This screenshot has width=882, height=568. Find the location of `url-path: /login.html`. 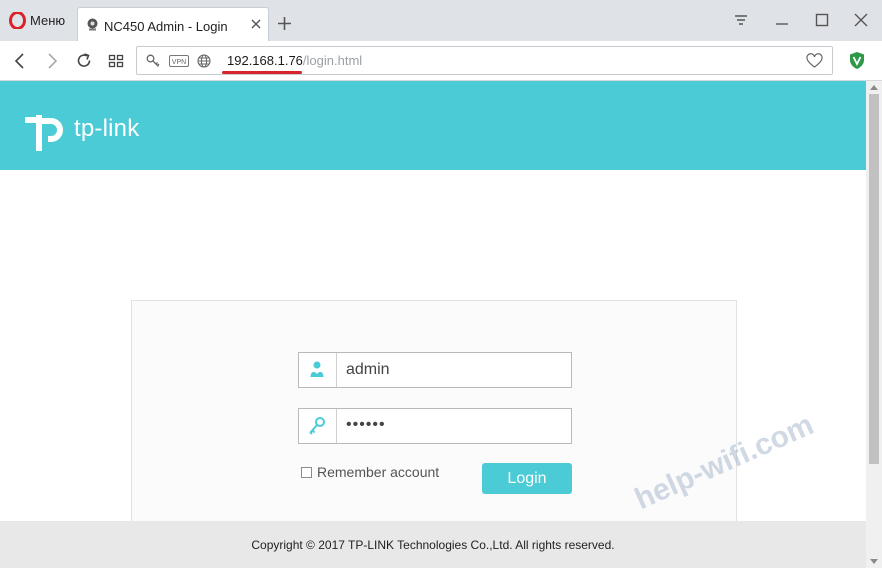

url-path: /login.html is located at coordinates (332, 60).